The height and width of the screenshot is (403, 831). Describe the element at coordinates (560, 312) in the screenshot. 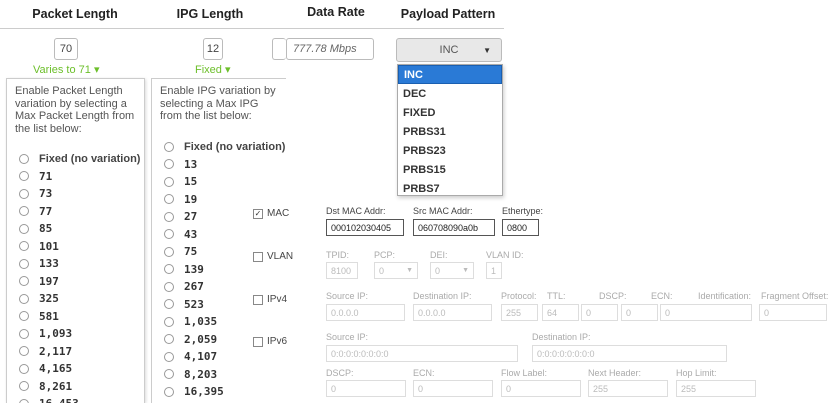

I see `ttl-input: 64` at that location.